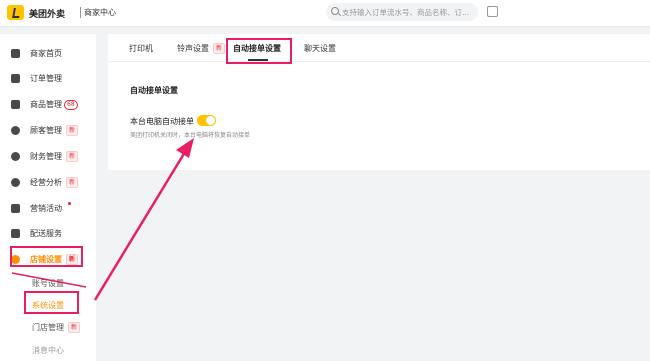 Image resolution: width=650 pixels, height=361 pixels. What do you see at coordinates (15, 78) in the screenshot?
I see `order-icon` at bounding box center [15, 78].